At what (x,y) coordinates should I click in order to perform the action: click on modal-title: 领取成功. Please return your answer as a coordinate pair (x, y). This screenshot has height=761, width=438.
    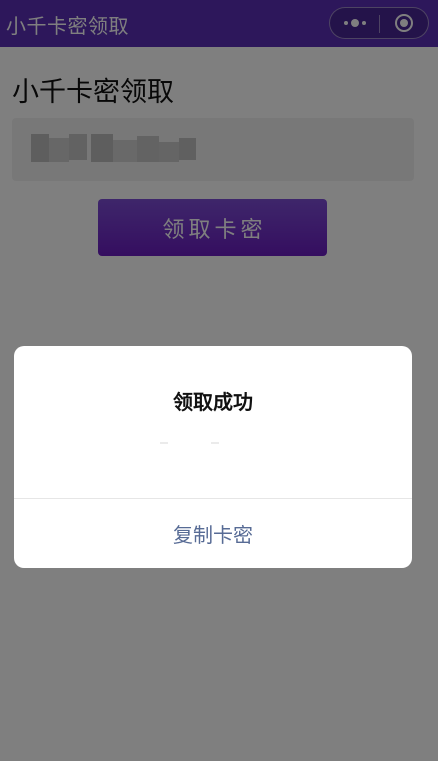
    Looking at the image, I should click on (213, 402).